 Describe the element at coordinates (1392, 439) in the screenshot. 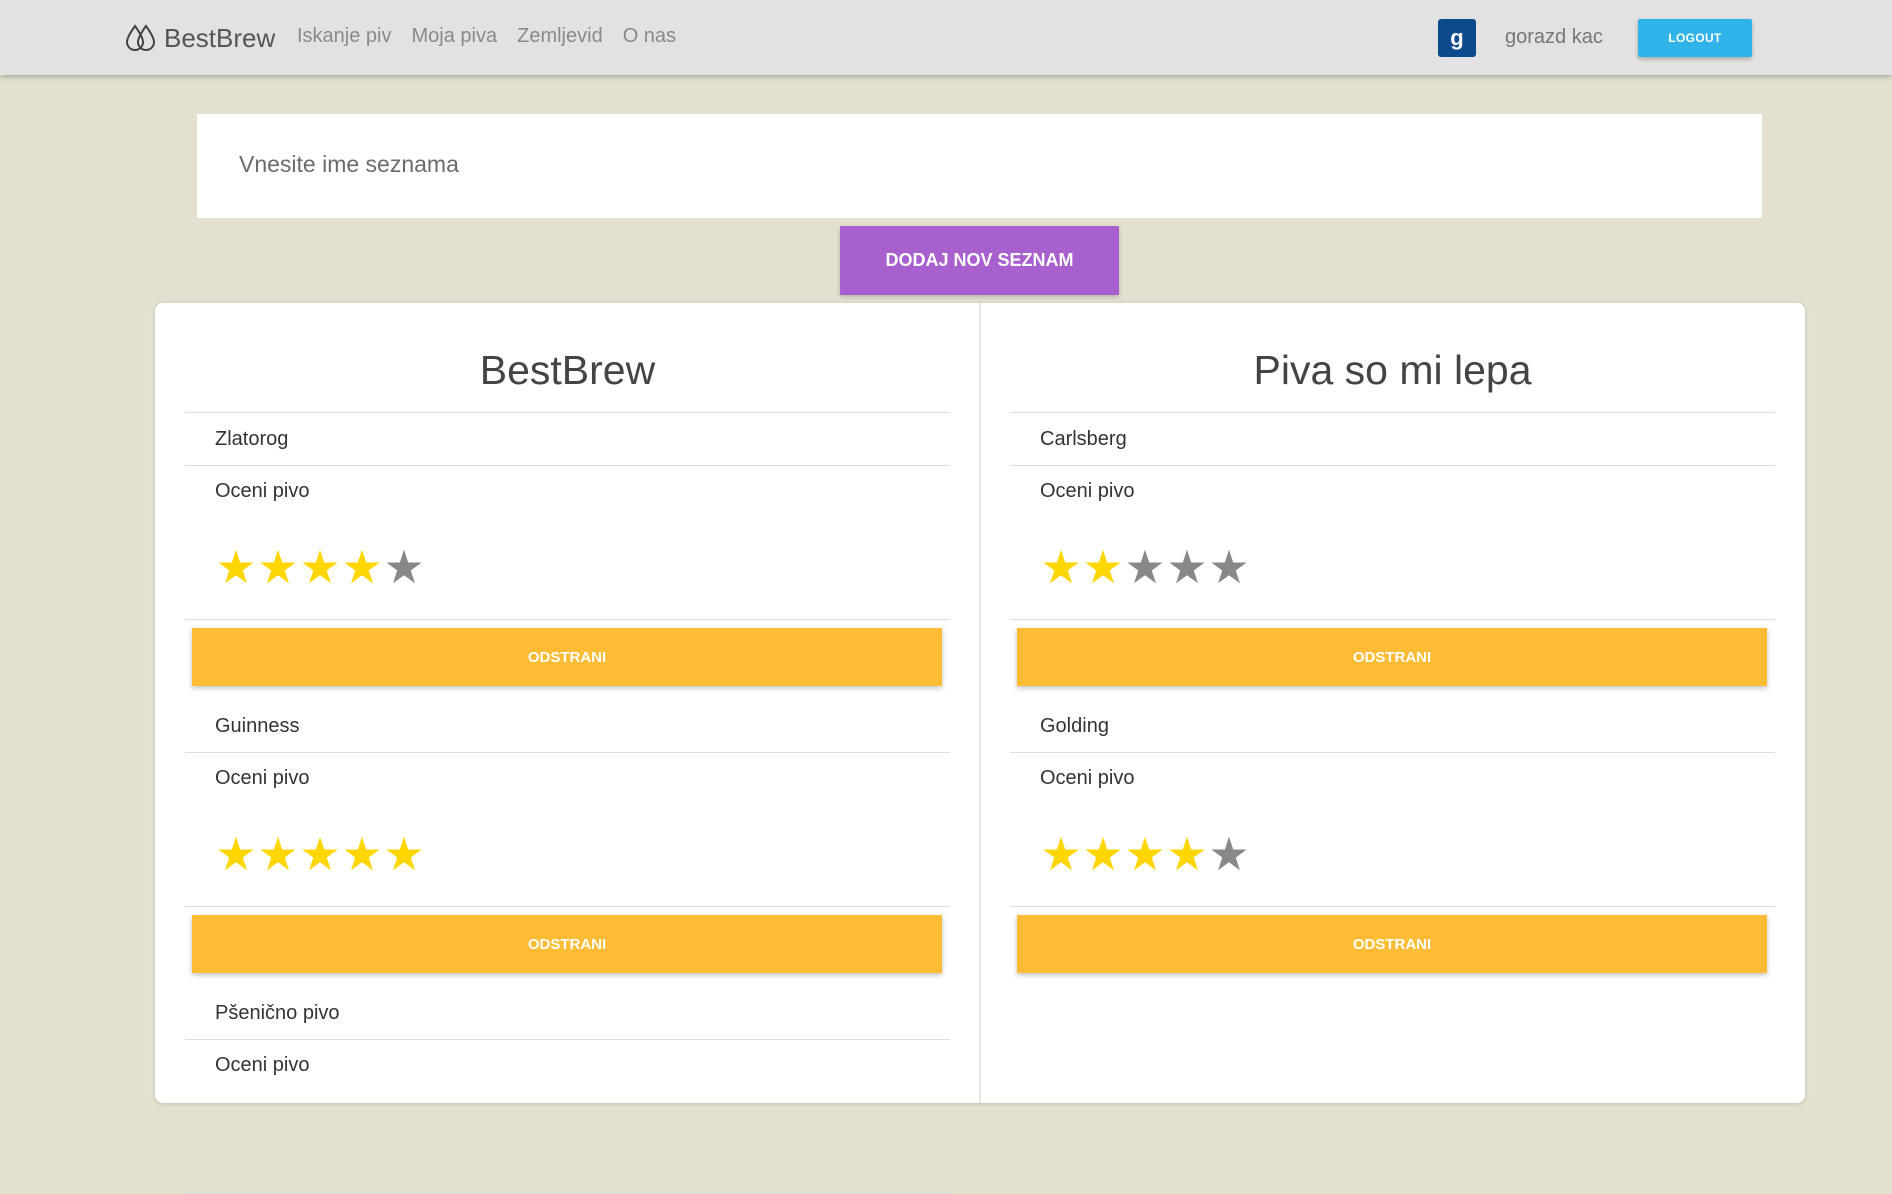

I see `beer-name: Carlsberg` at that location.